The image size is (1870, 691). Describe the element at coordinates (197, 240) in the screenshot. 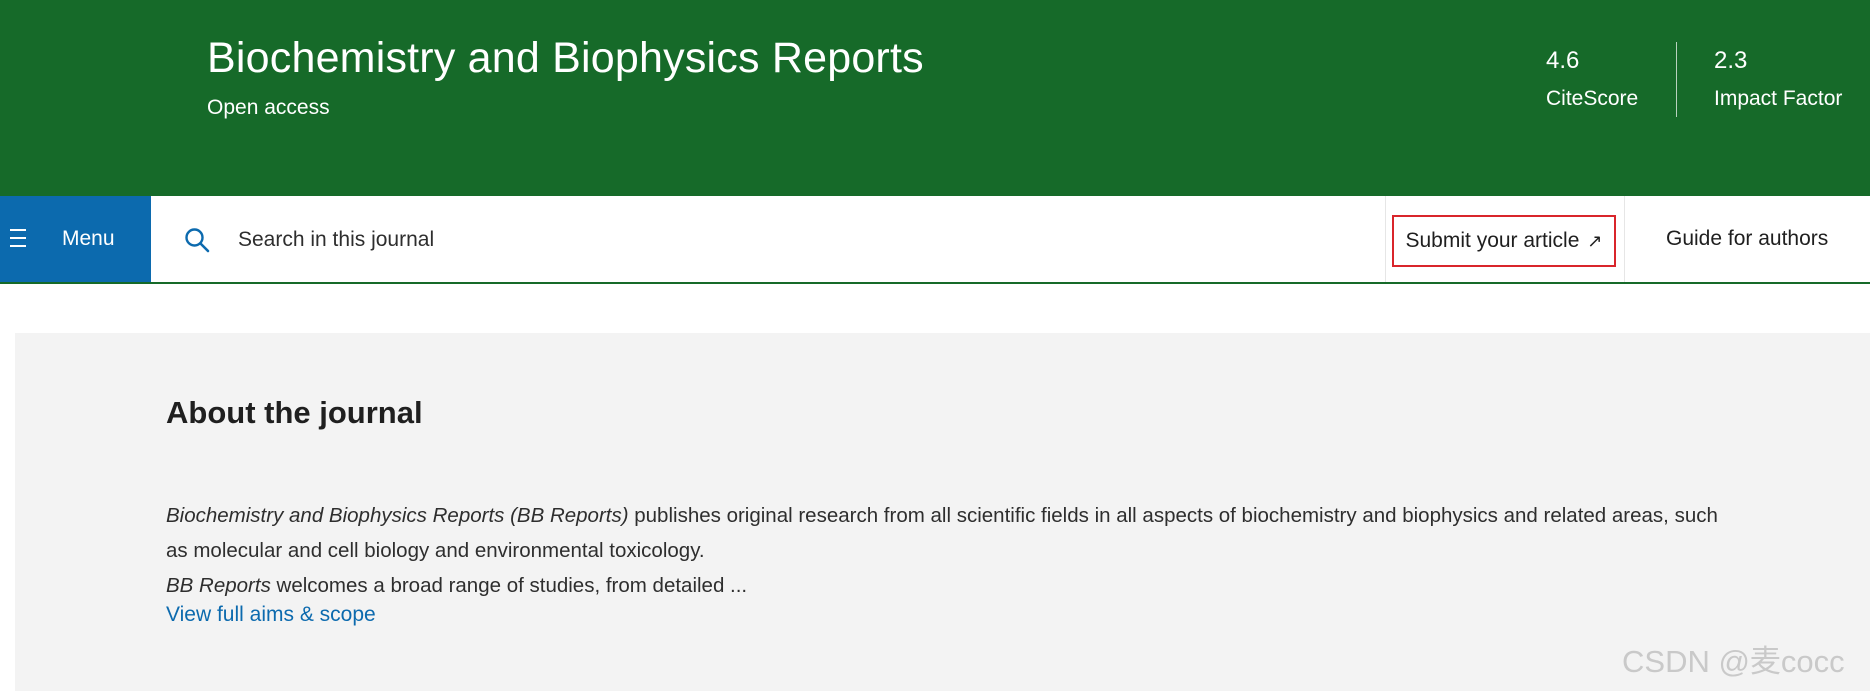

I see `search-icon` at that location.